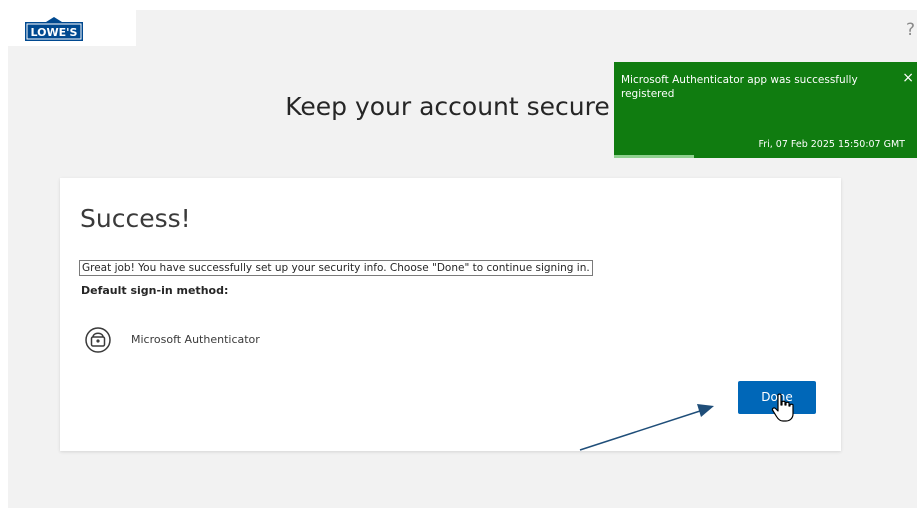 The height and width of the screenshot is (508, 917). I want to click on default-method-name: Microsoft Authenticator, so click(195, 339).